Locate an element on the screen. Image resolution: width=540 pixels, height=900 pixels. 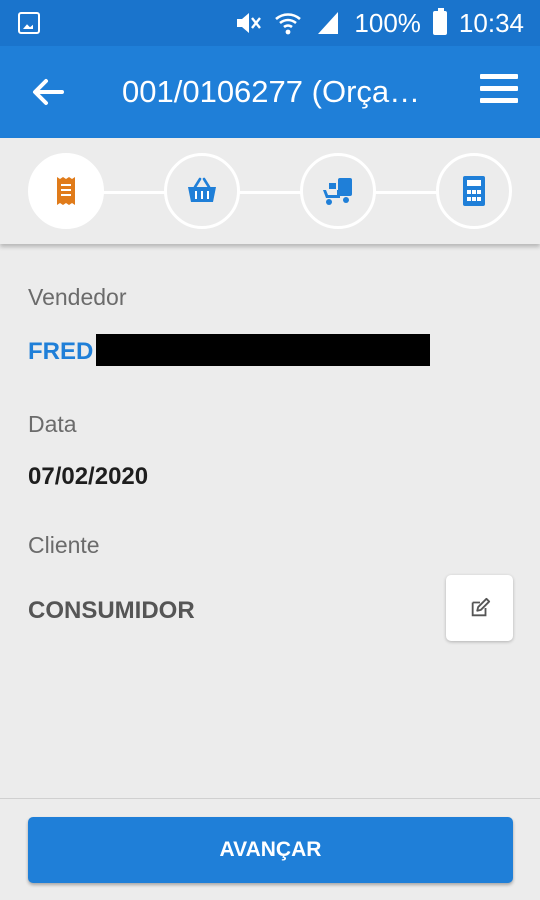
delivery-icon is located at coordinates (337, 191).